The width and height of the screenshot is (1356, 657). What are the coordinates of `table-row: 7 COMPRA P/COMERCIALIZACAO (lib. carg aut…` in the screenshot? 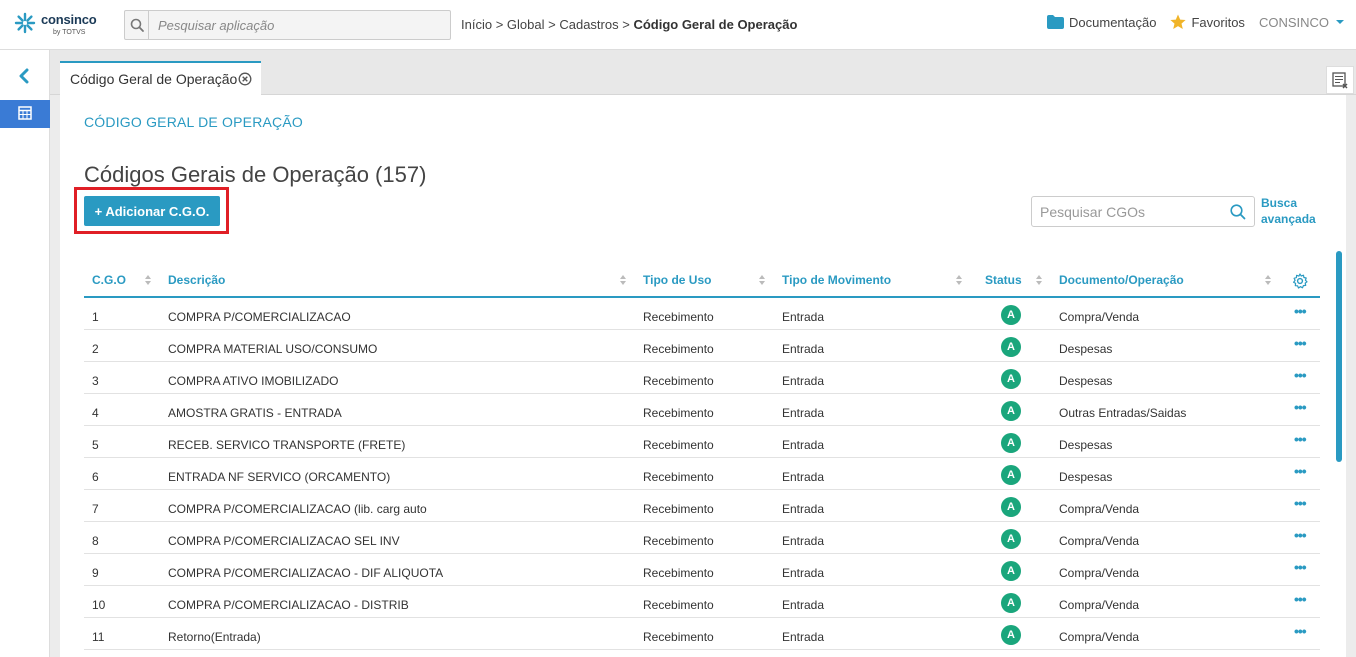 It's located at (702, 506).